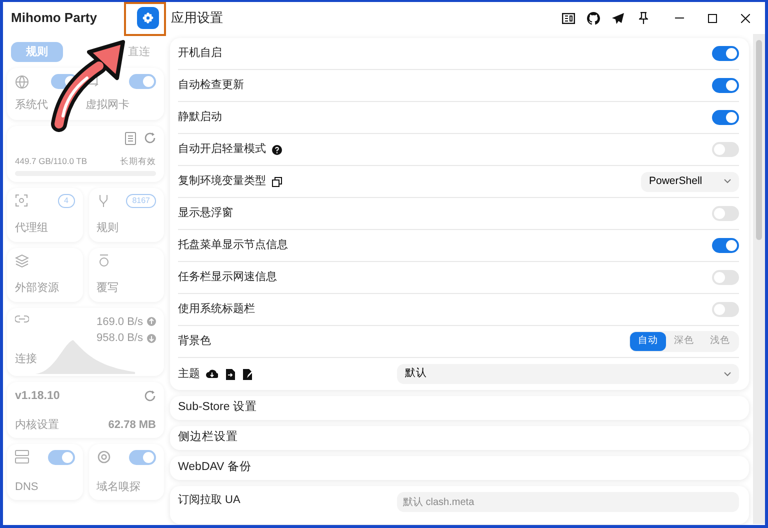  Describe the element at coordinates (194, 342) in the screenshot. I see `setting-label: 背景色` at that location.